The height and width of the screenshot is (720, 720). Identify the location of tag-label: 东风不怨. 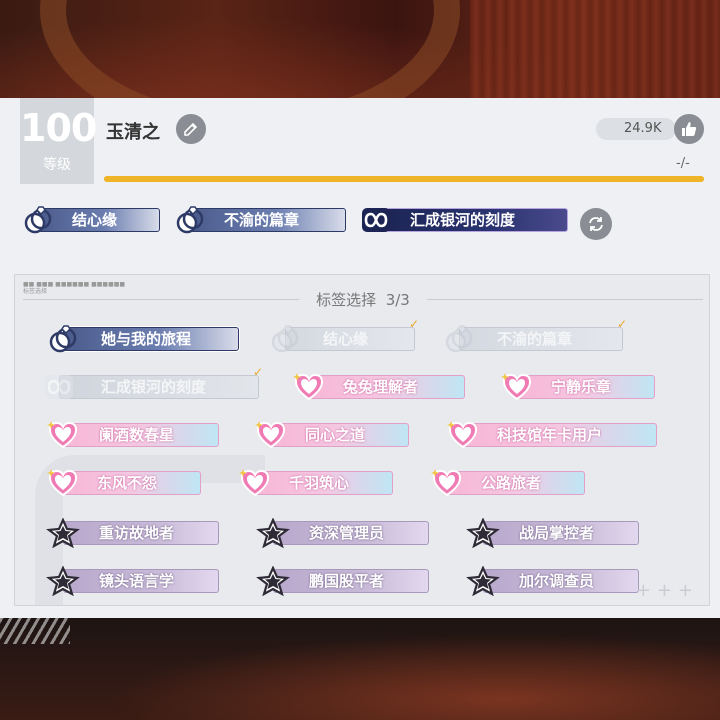
(127, 483).